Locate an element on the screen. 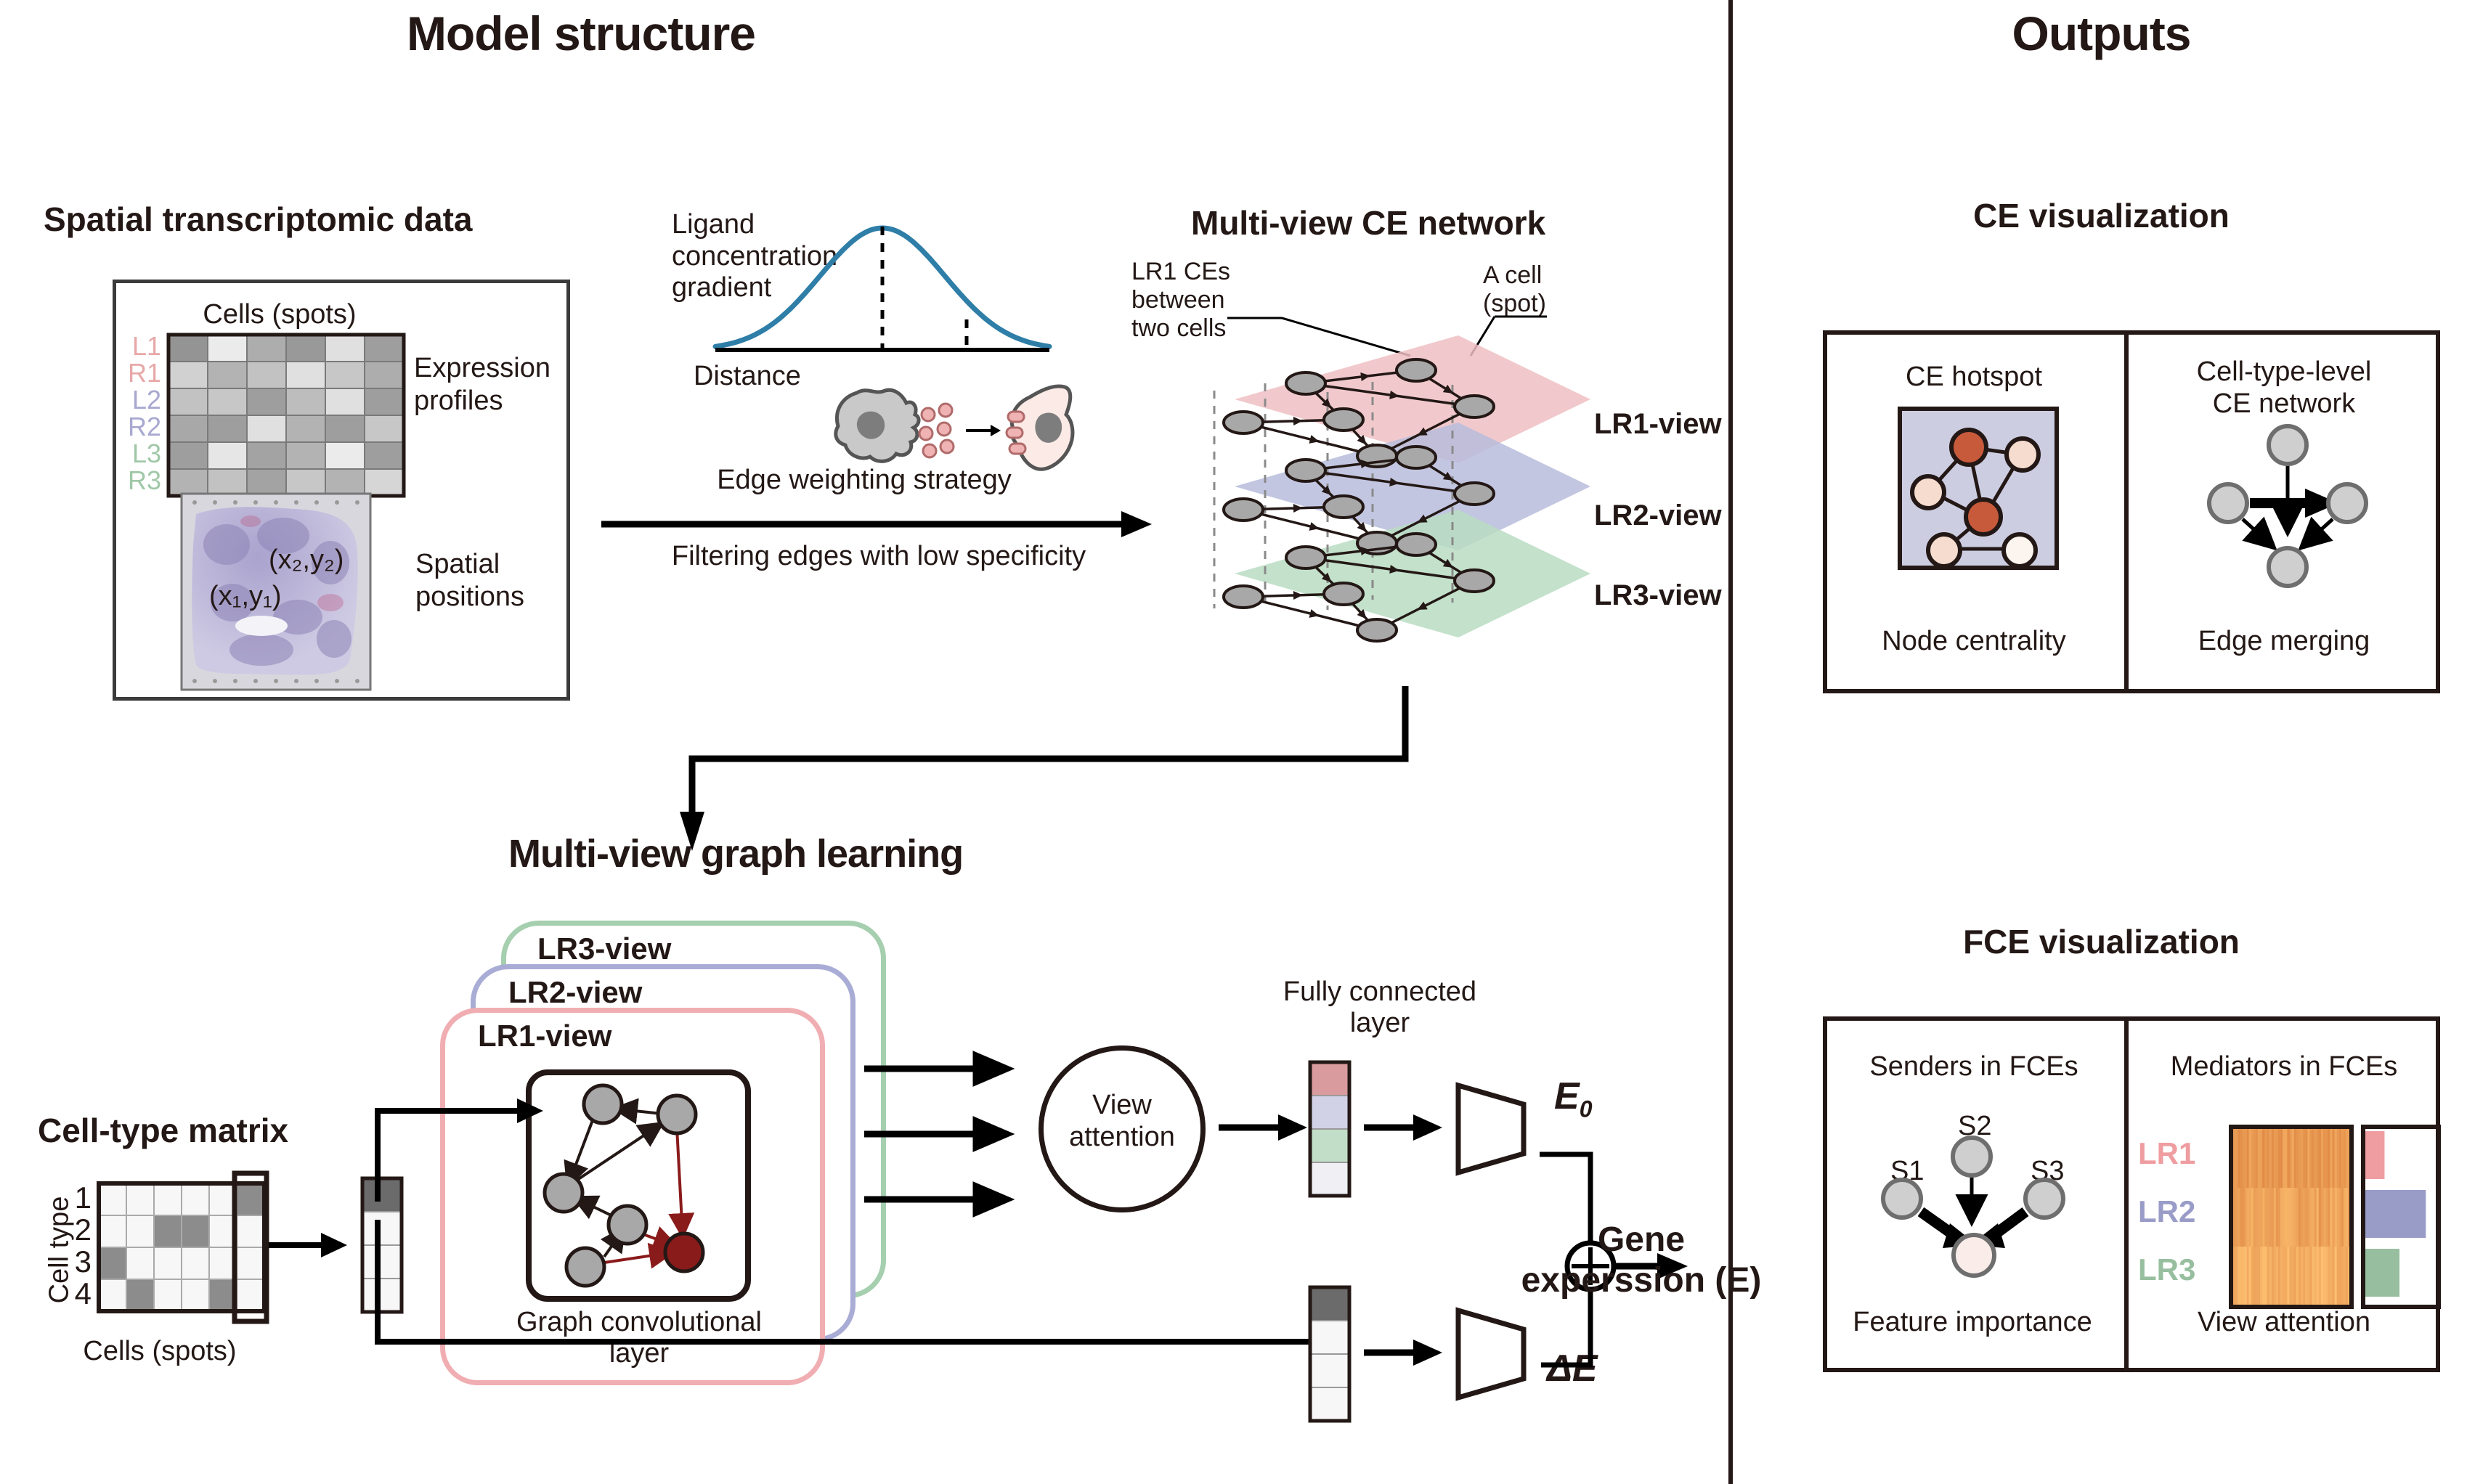 The image size is (2467, 1484). vector-branch-lines is located at coordinates (859, 1221).